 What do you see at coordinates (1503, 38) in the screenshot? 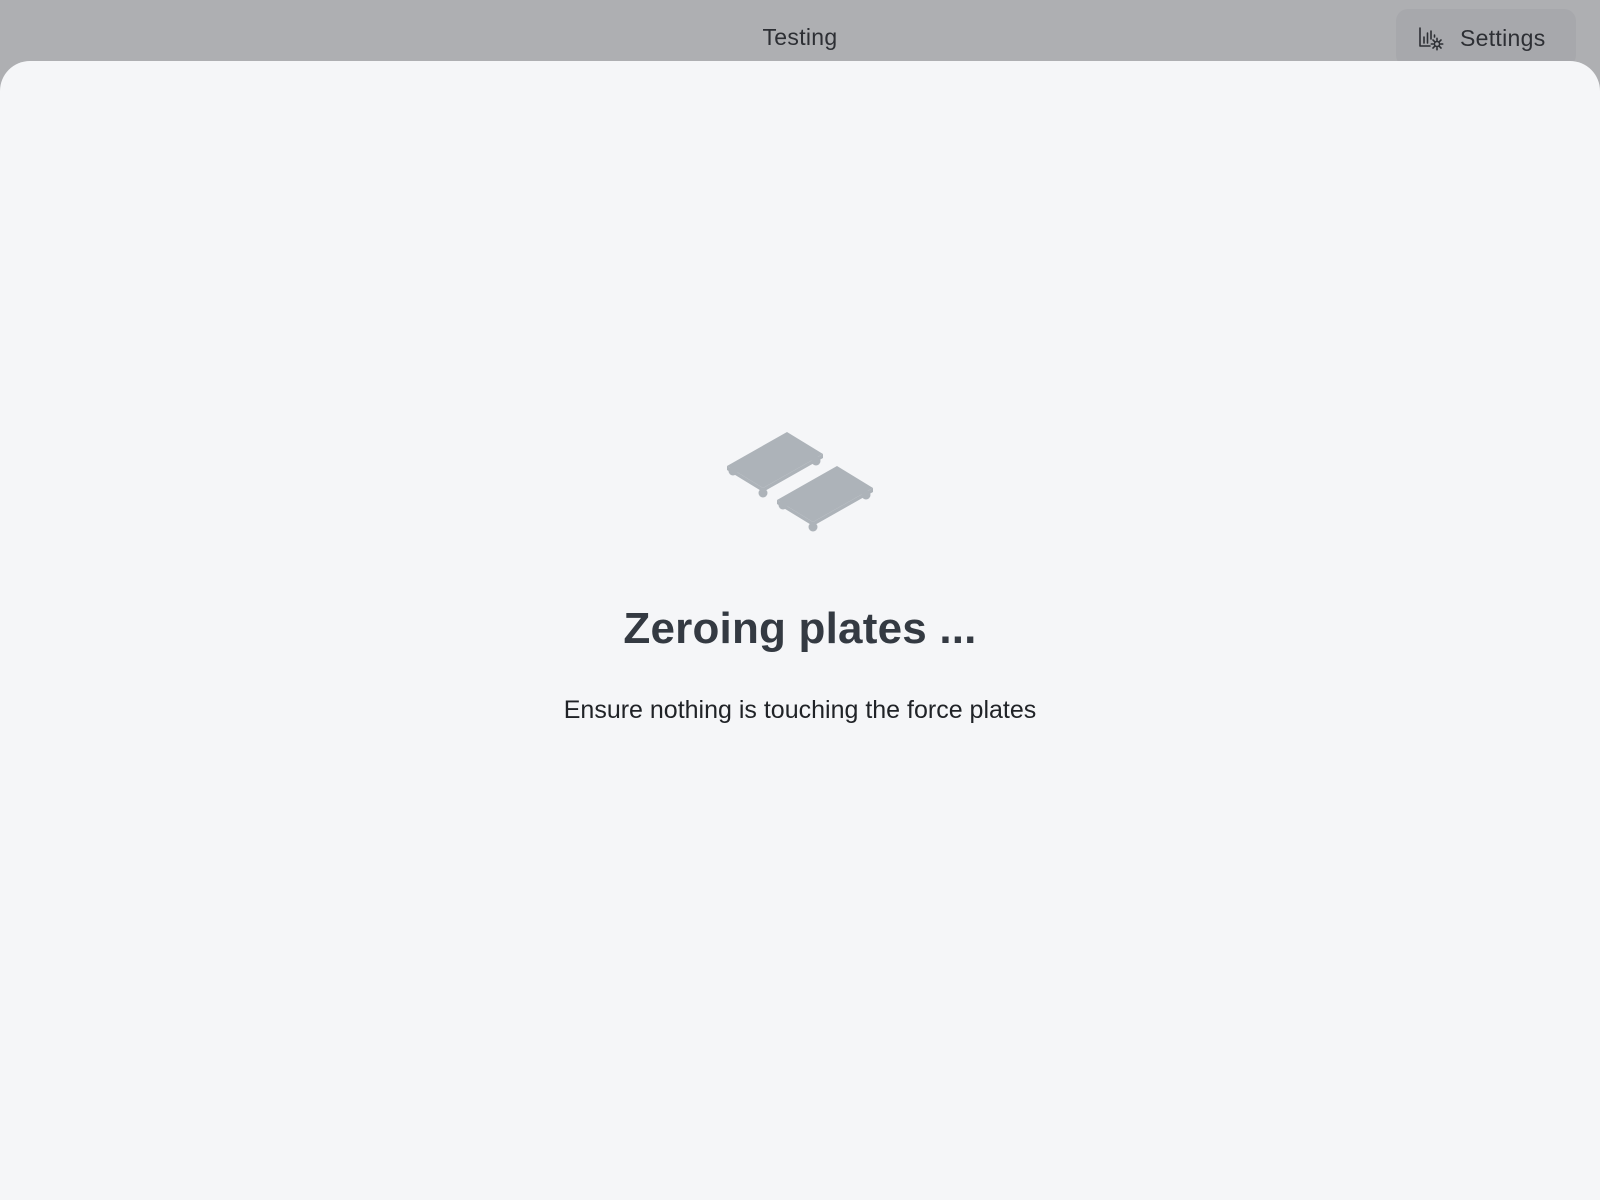
I see `settings-label: Settings` at bounding box center [1503, 38].